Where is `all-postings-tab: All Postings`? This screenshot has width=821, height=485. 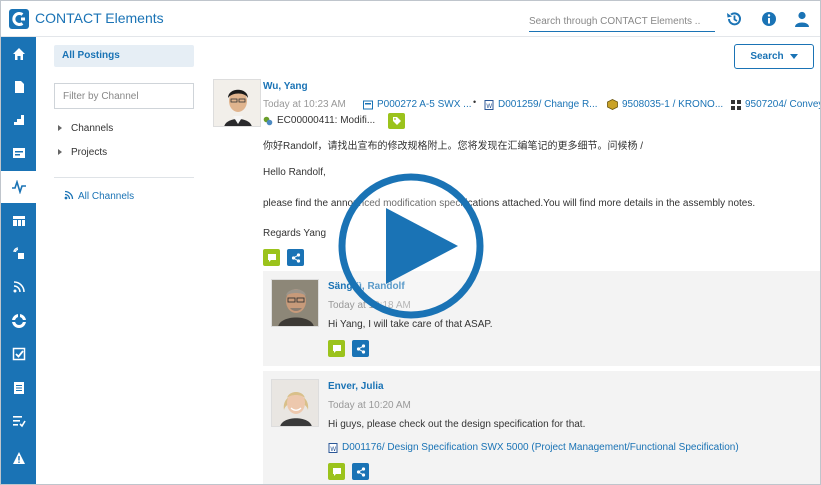 all-postings-tab: All Postings is located at coordinates (124, 56).